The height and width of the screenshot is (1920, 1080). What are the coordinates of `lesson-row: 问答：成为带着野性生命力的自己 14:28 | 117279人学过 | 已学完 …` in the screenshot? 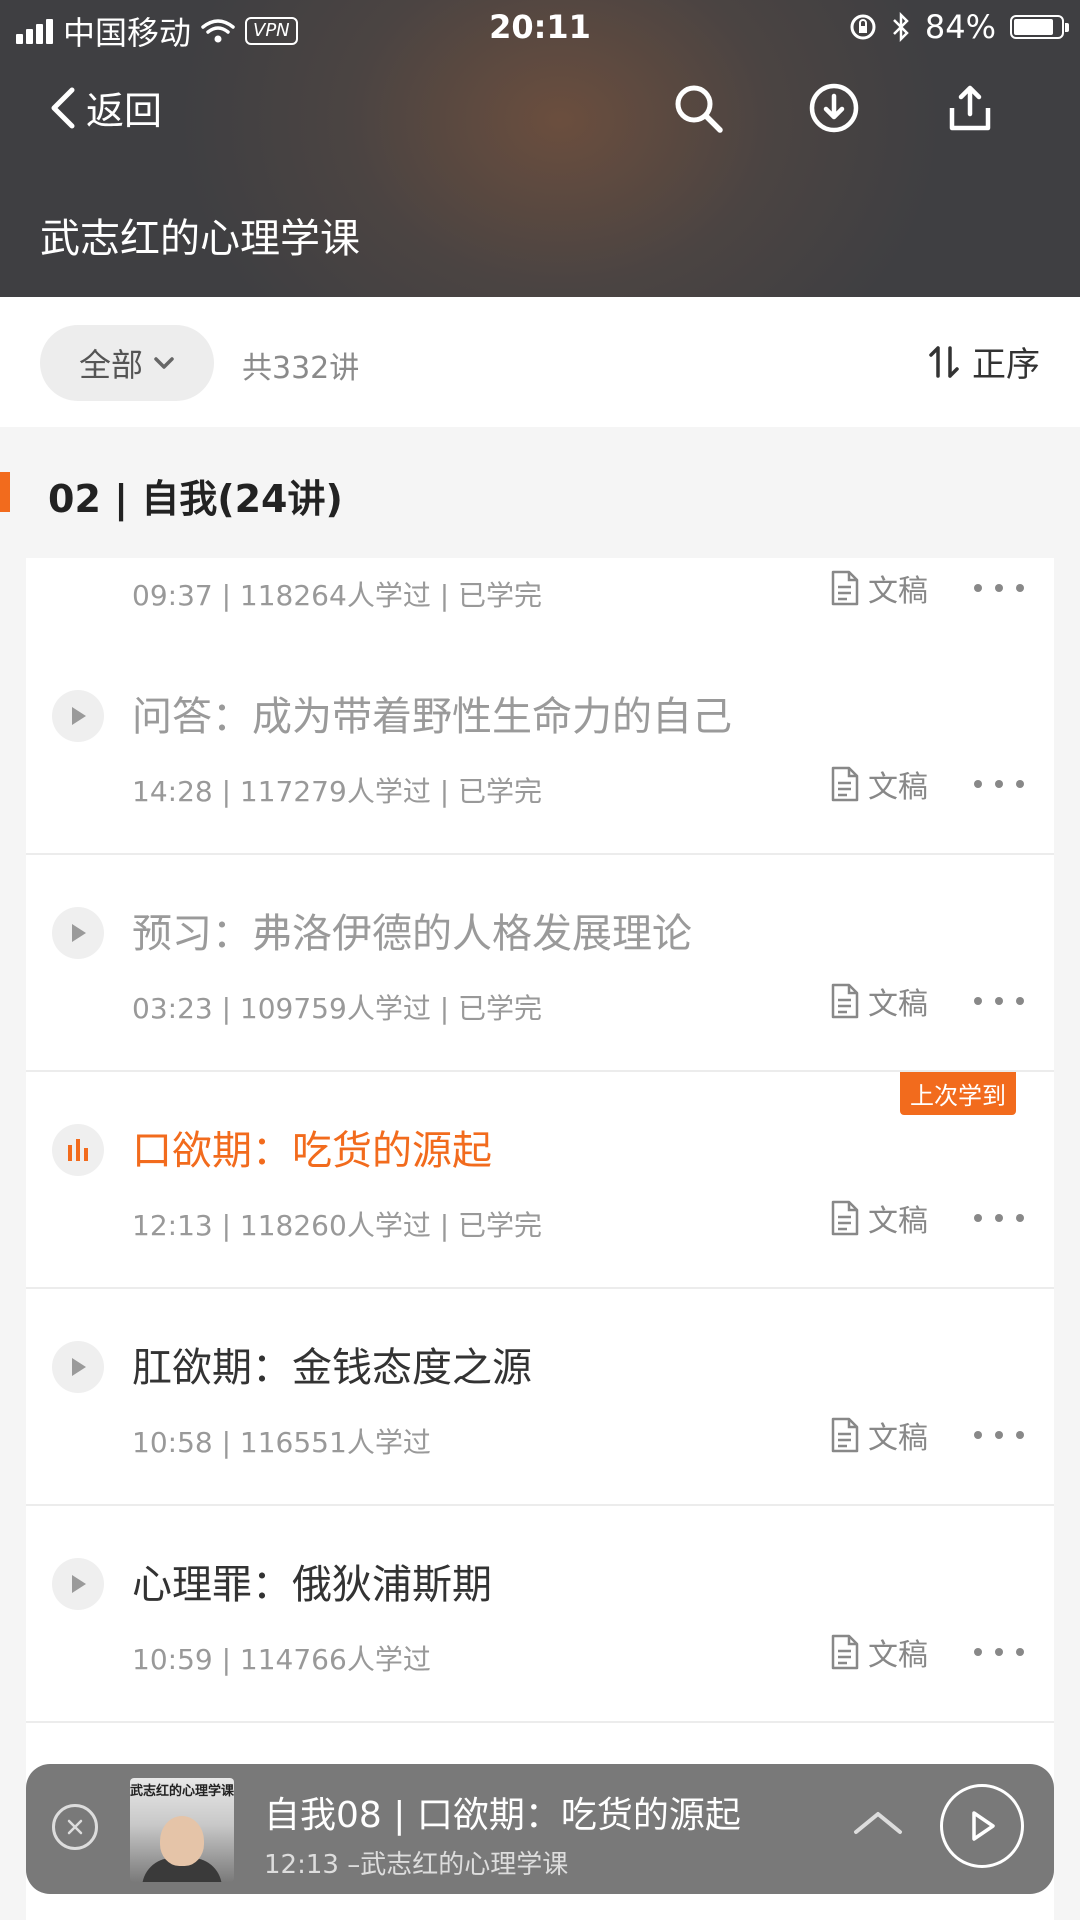 It's located at (540, 746).